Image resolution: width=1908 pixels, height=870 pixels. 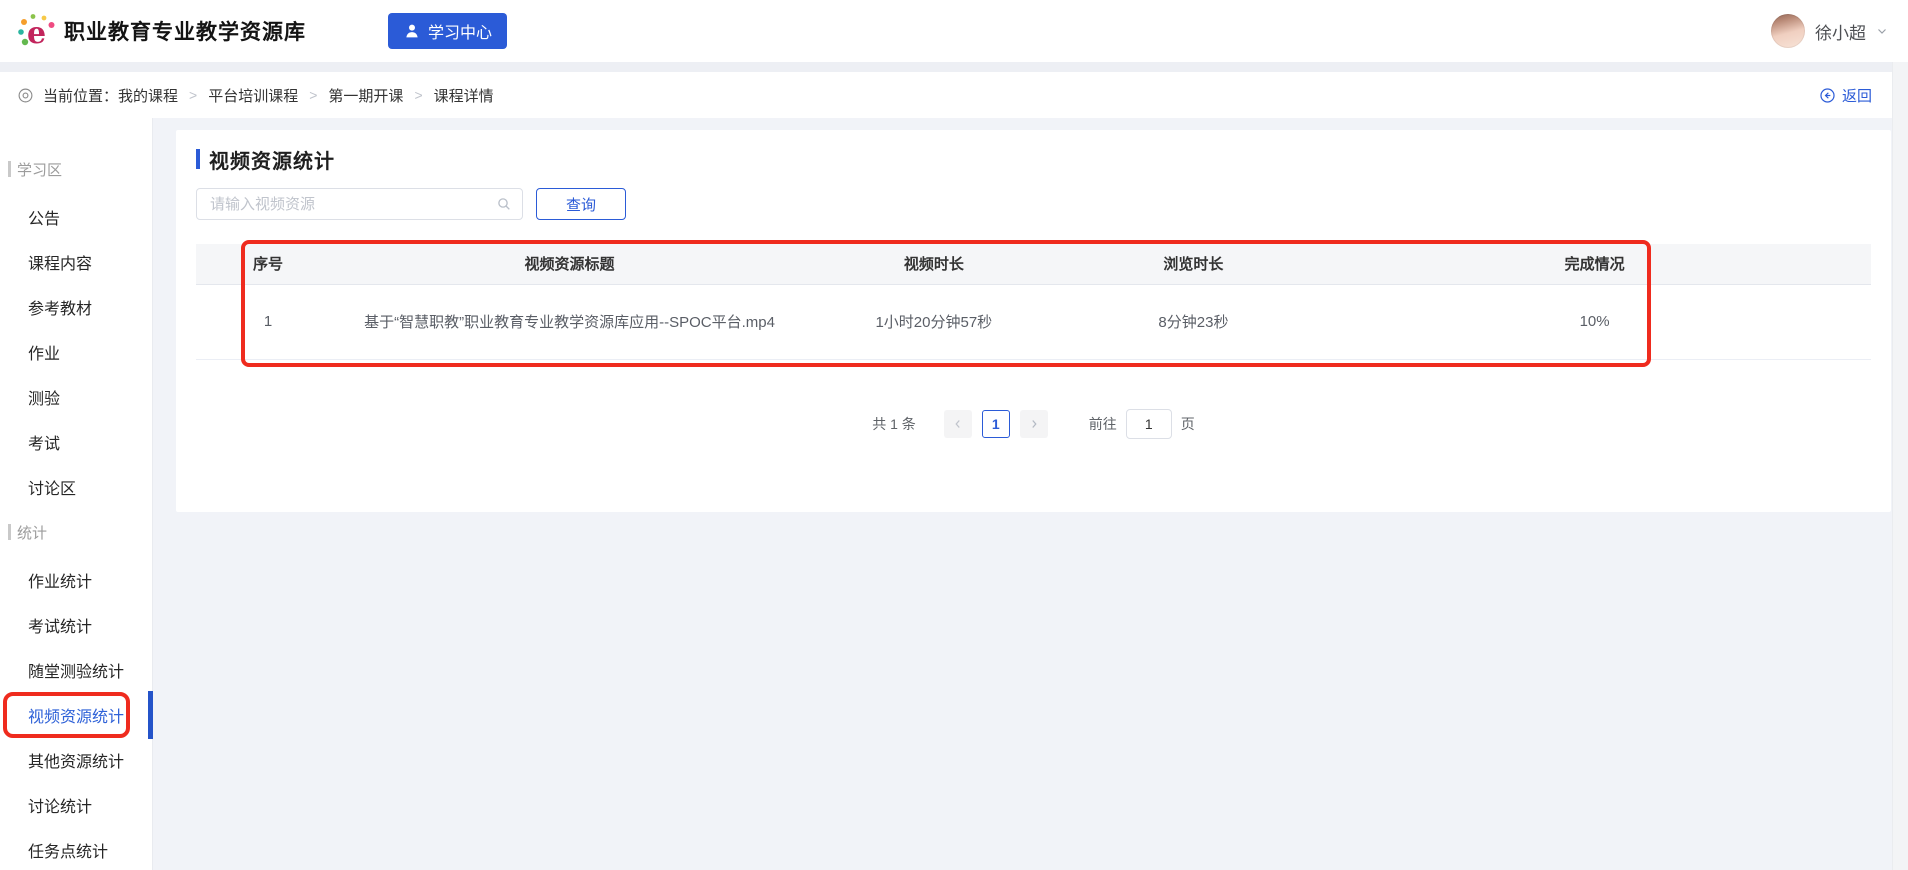 I want to click on cell-index: 1, so click(x=268, y=322).